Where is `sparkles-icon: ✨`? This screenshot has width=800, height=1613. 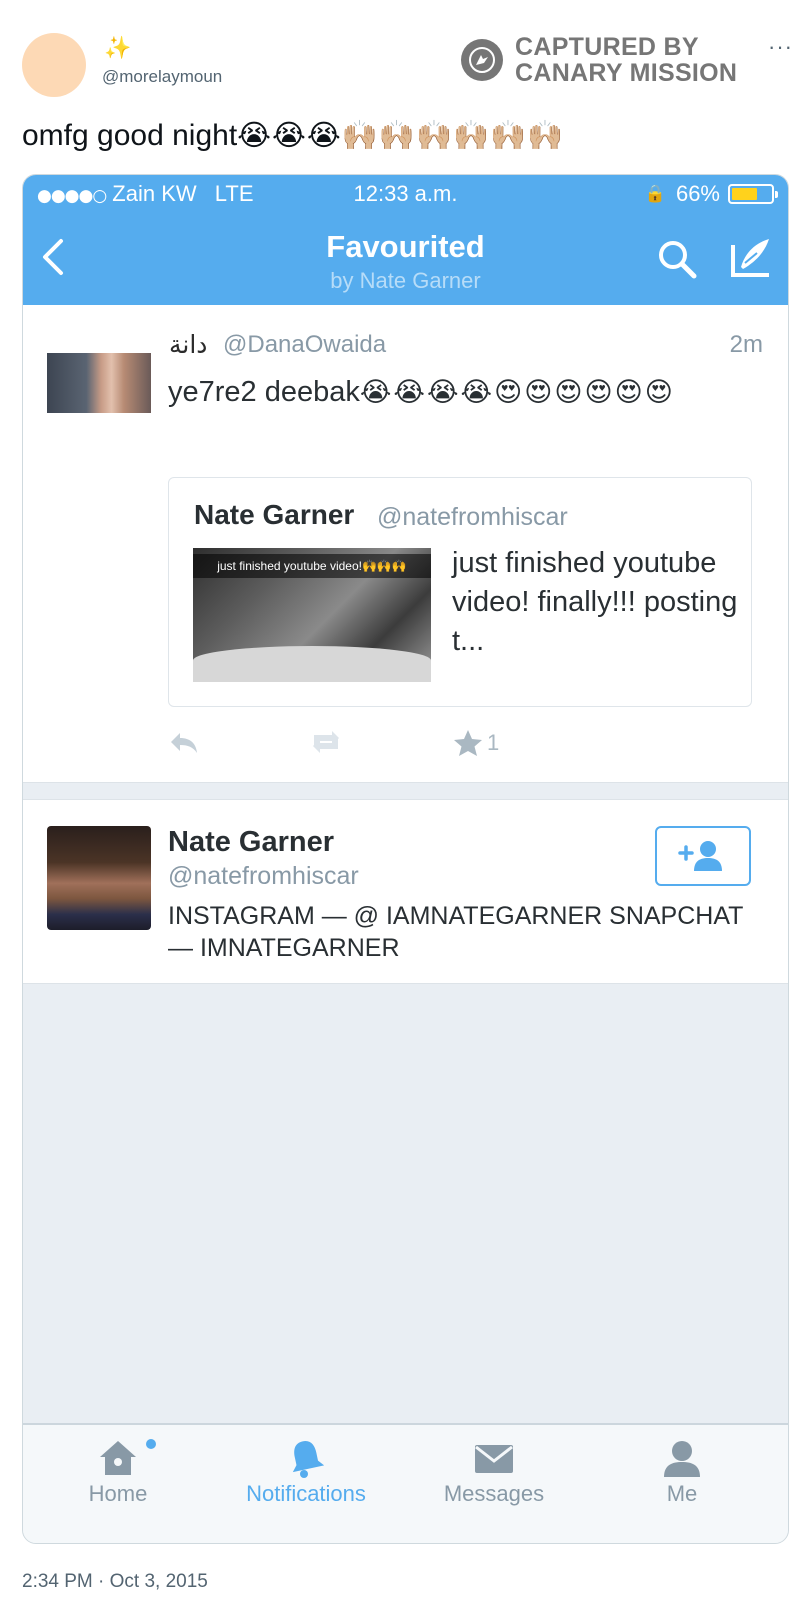 sparkles-icon: ✨ is located at coordinates (118, 48).